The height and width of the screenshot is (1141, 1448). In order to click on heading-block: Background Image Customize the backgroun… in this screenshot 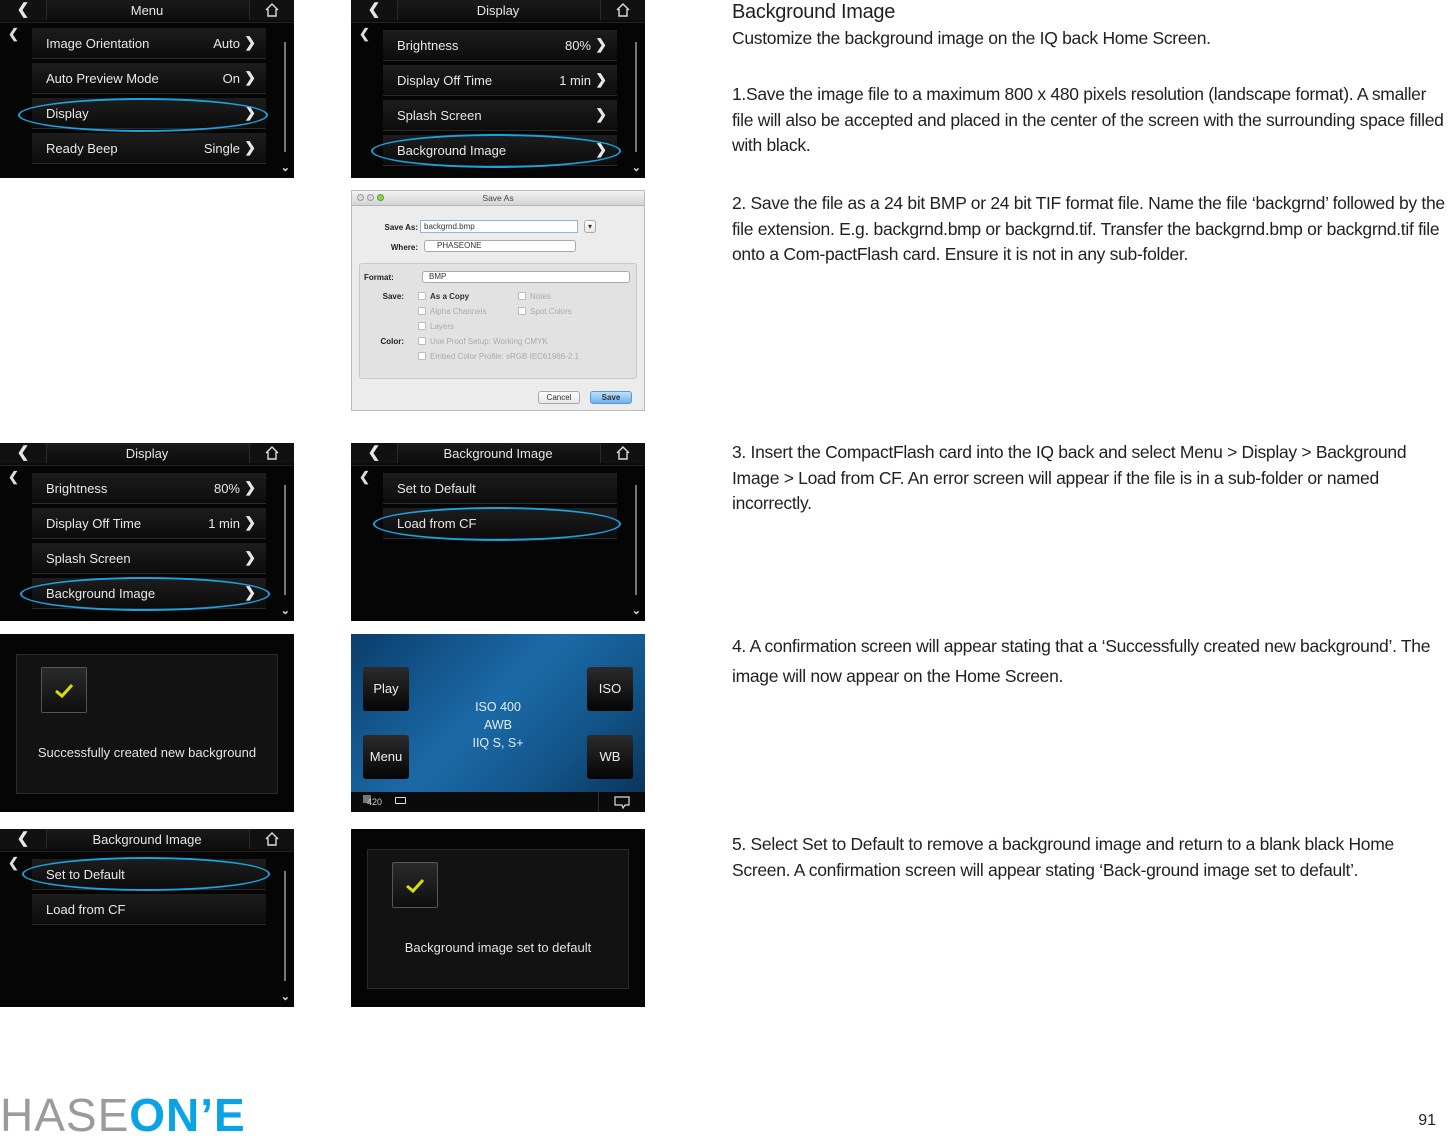, I will do `click(1090, 25)`.